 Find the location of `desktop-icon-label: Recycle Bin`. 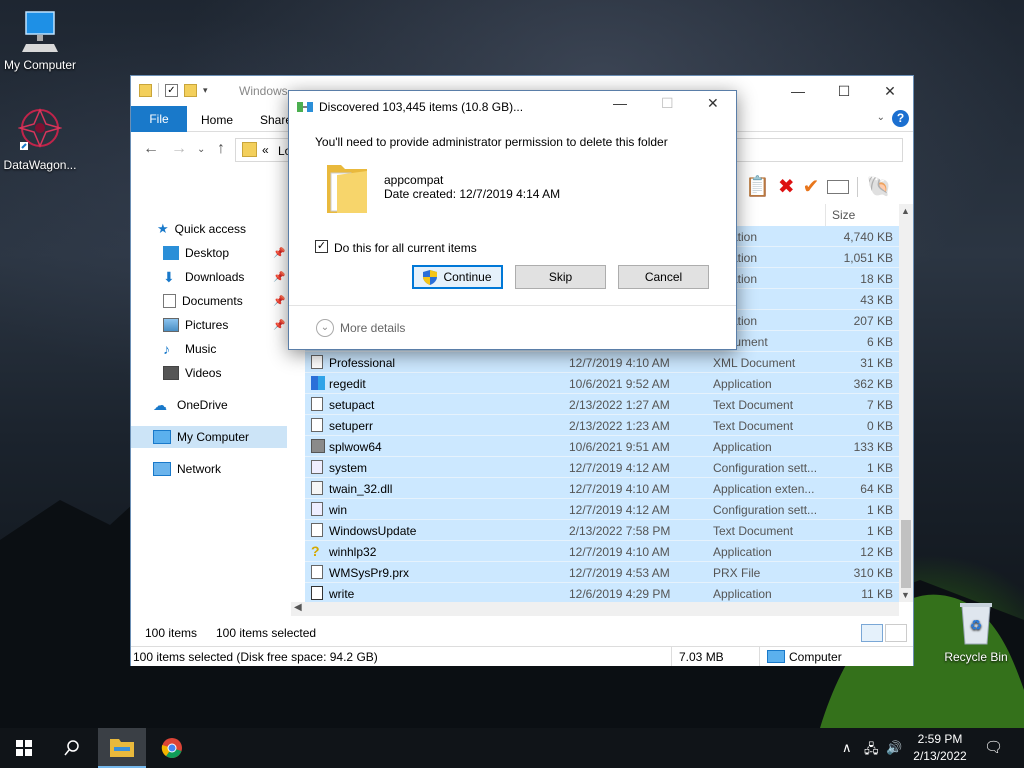

desktop-icon-label: Recycle Bin is located at coordinates (976, 657).